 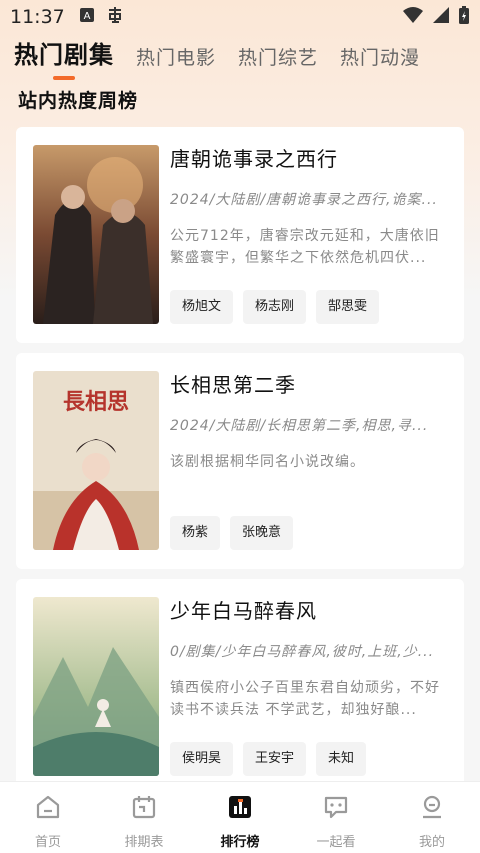 What do you see at coordinates (144, 842) in the screenshot?
I see `nav-label: 排期表` at bounding box center [144, 842].